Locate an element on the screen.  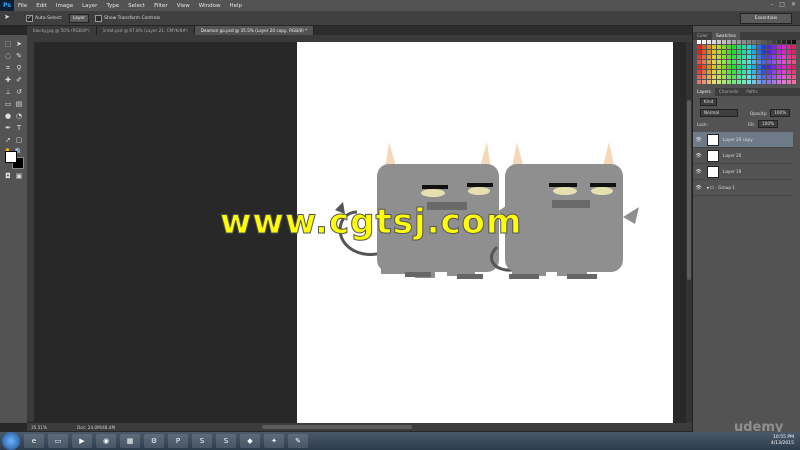
workspace-dropdown: Essentials is located at coordinates (766, 18).